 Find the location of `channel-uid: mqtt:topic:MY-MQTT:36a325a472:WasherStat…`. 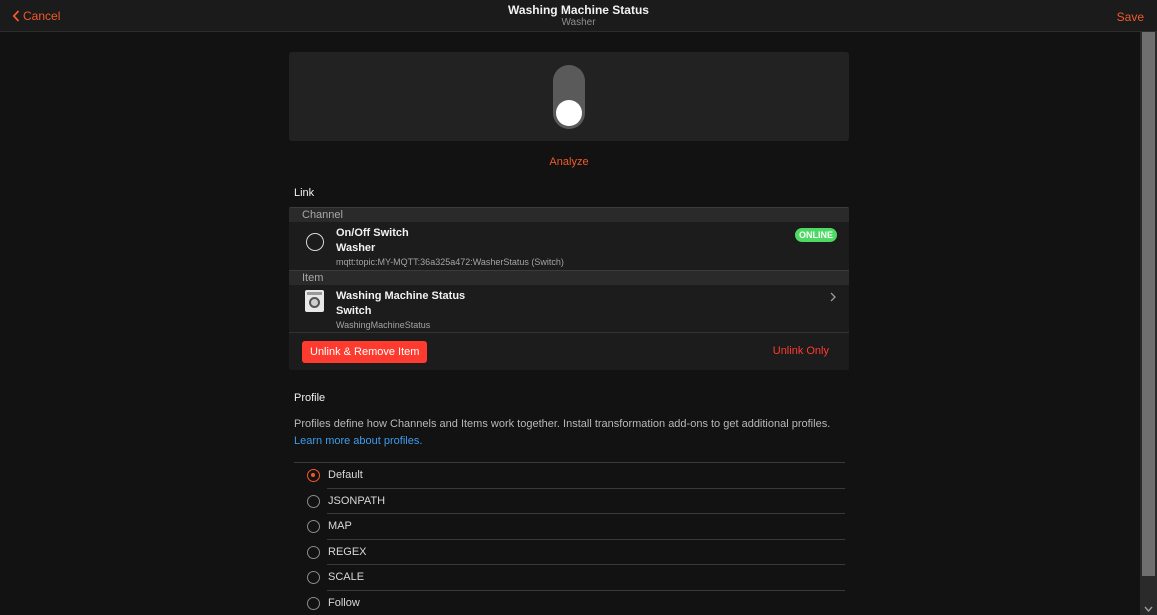

channel-uid: mqtt:topic:MY-MQTT:36a325a472:WasherStat… is located at coordinates (450, 262).